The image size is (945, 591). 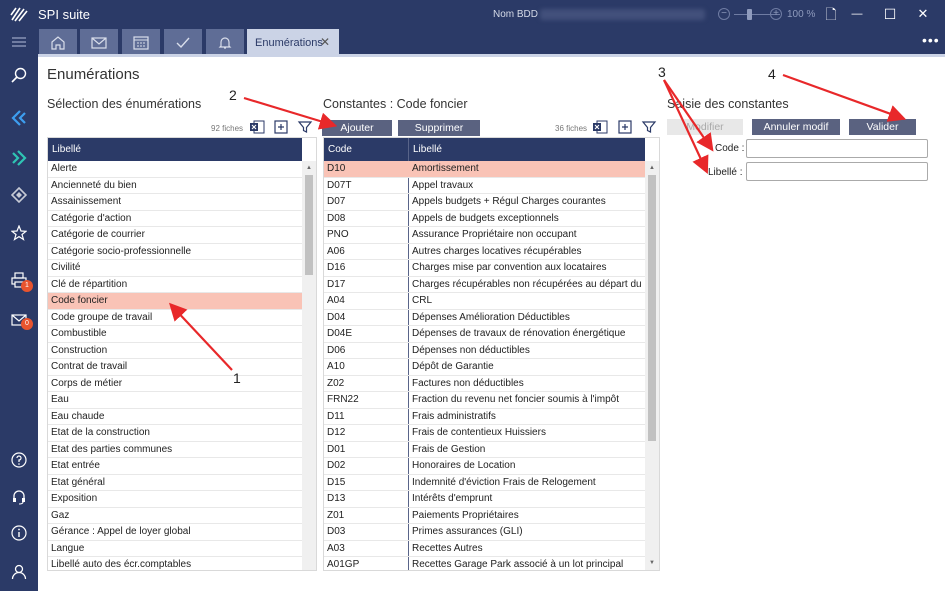 I want to click on nav-print: 1, so click(x=19, y=280).